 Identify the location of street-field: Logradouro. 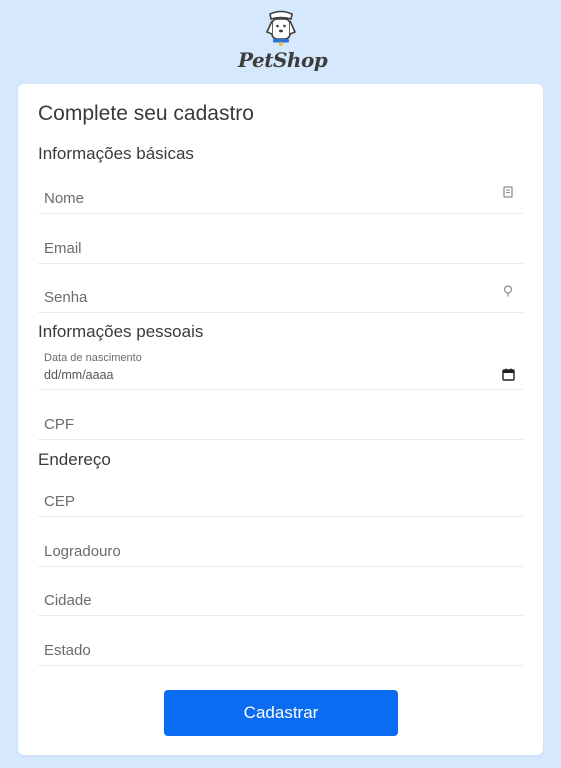
(280, 548).